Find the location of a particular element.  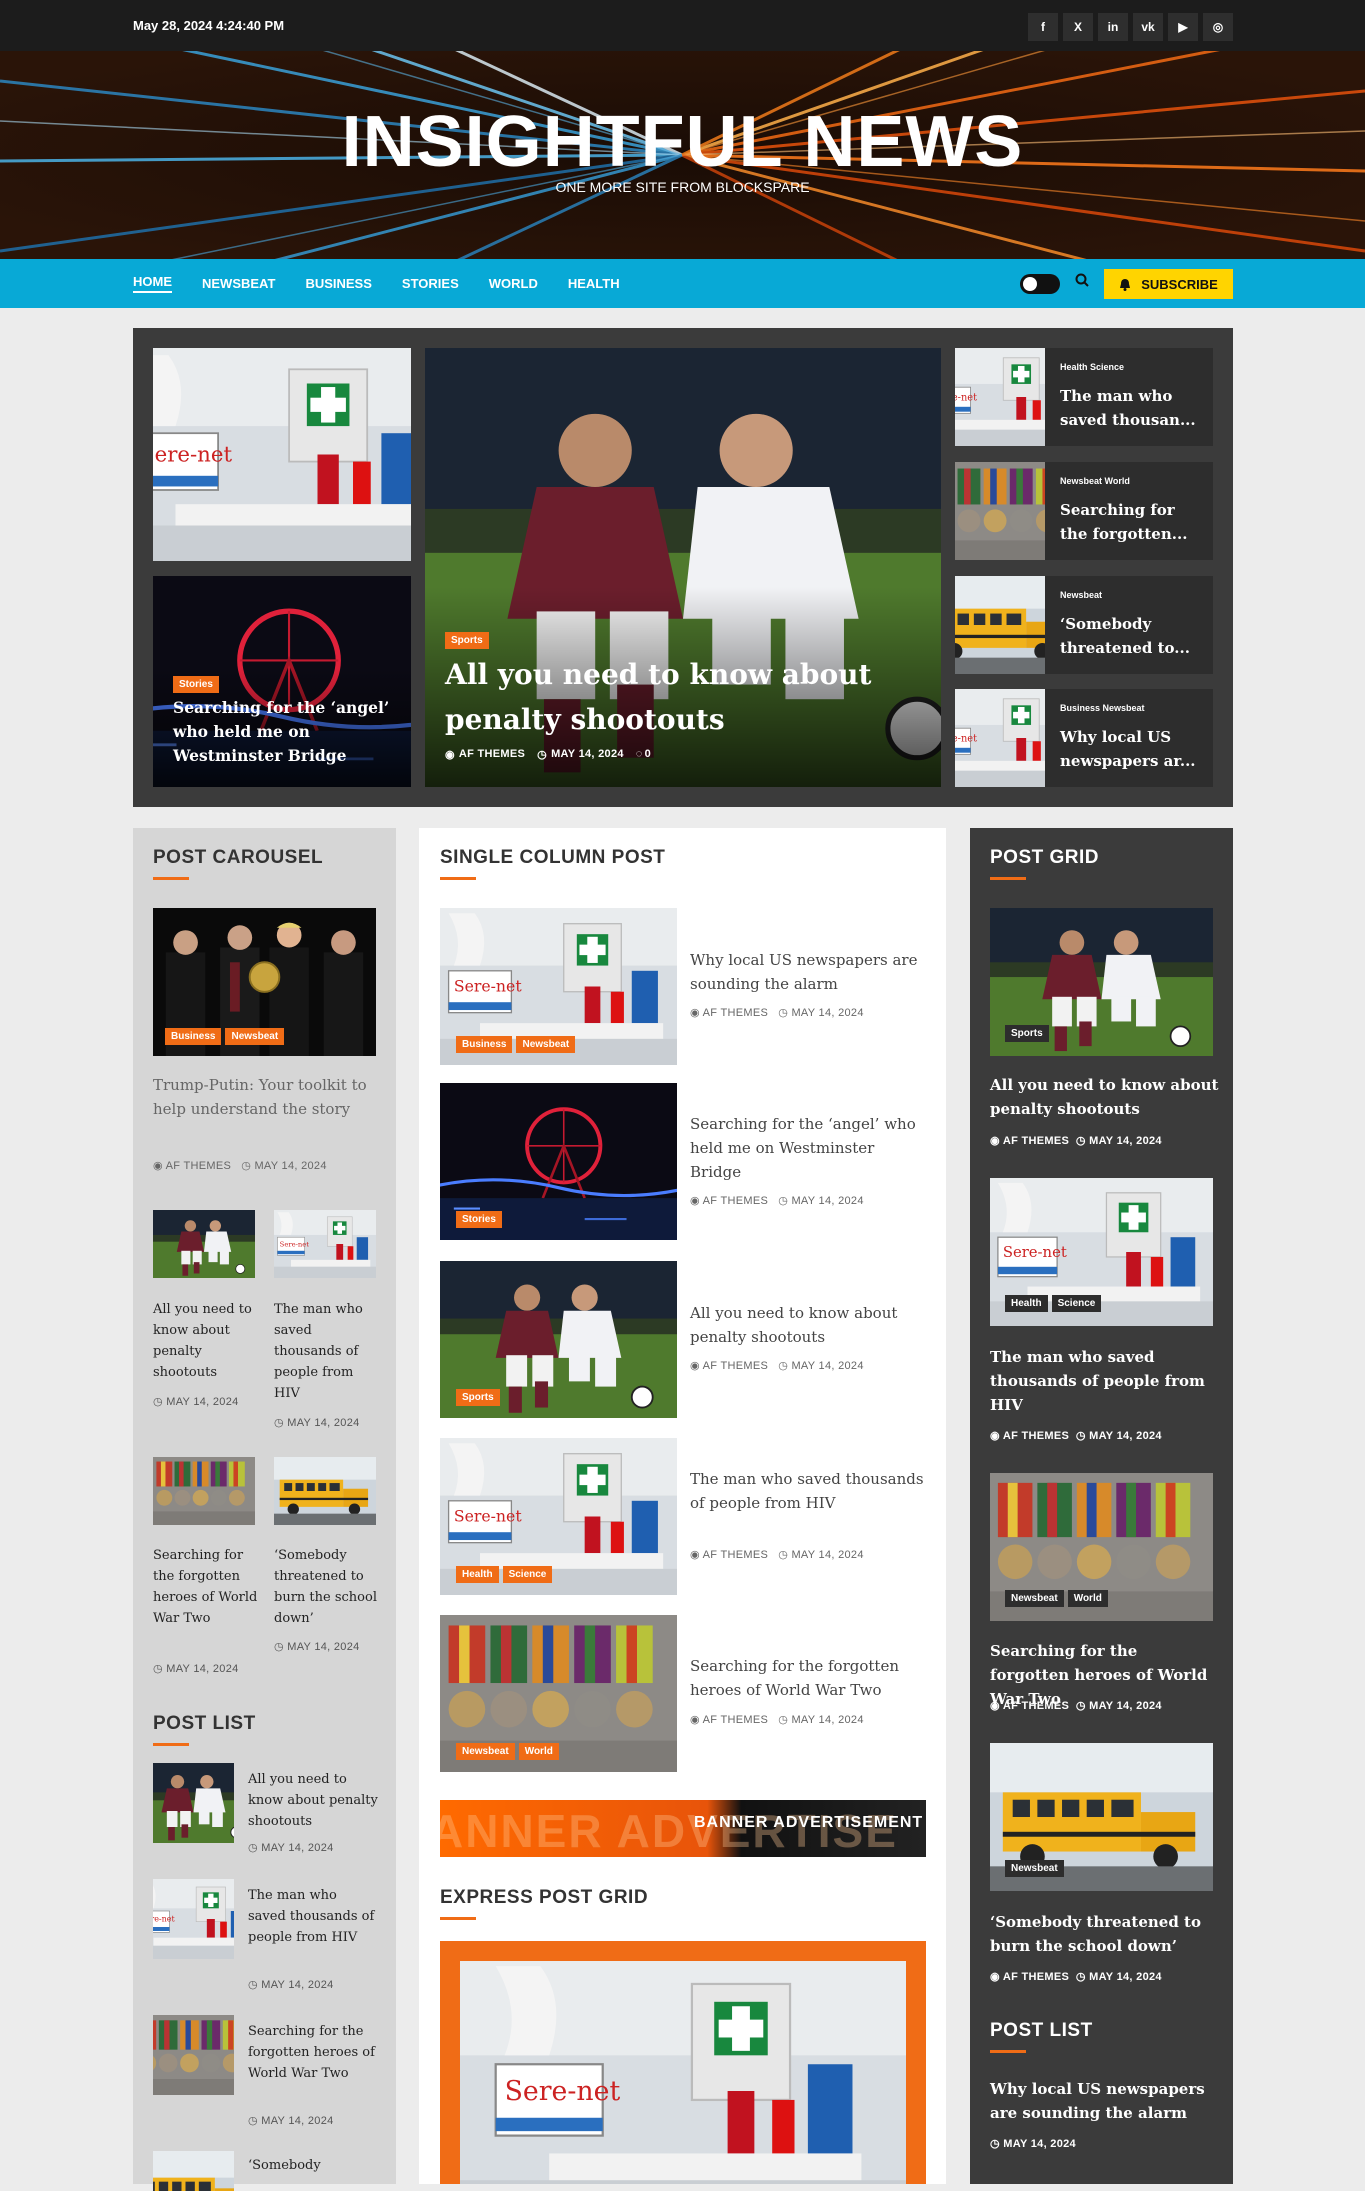

carousel-featured-image: Business Newsbeat is located at coordinates (264, 982).